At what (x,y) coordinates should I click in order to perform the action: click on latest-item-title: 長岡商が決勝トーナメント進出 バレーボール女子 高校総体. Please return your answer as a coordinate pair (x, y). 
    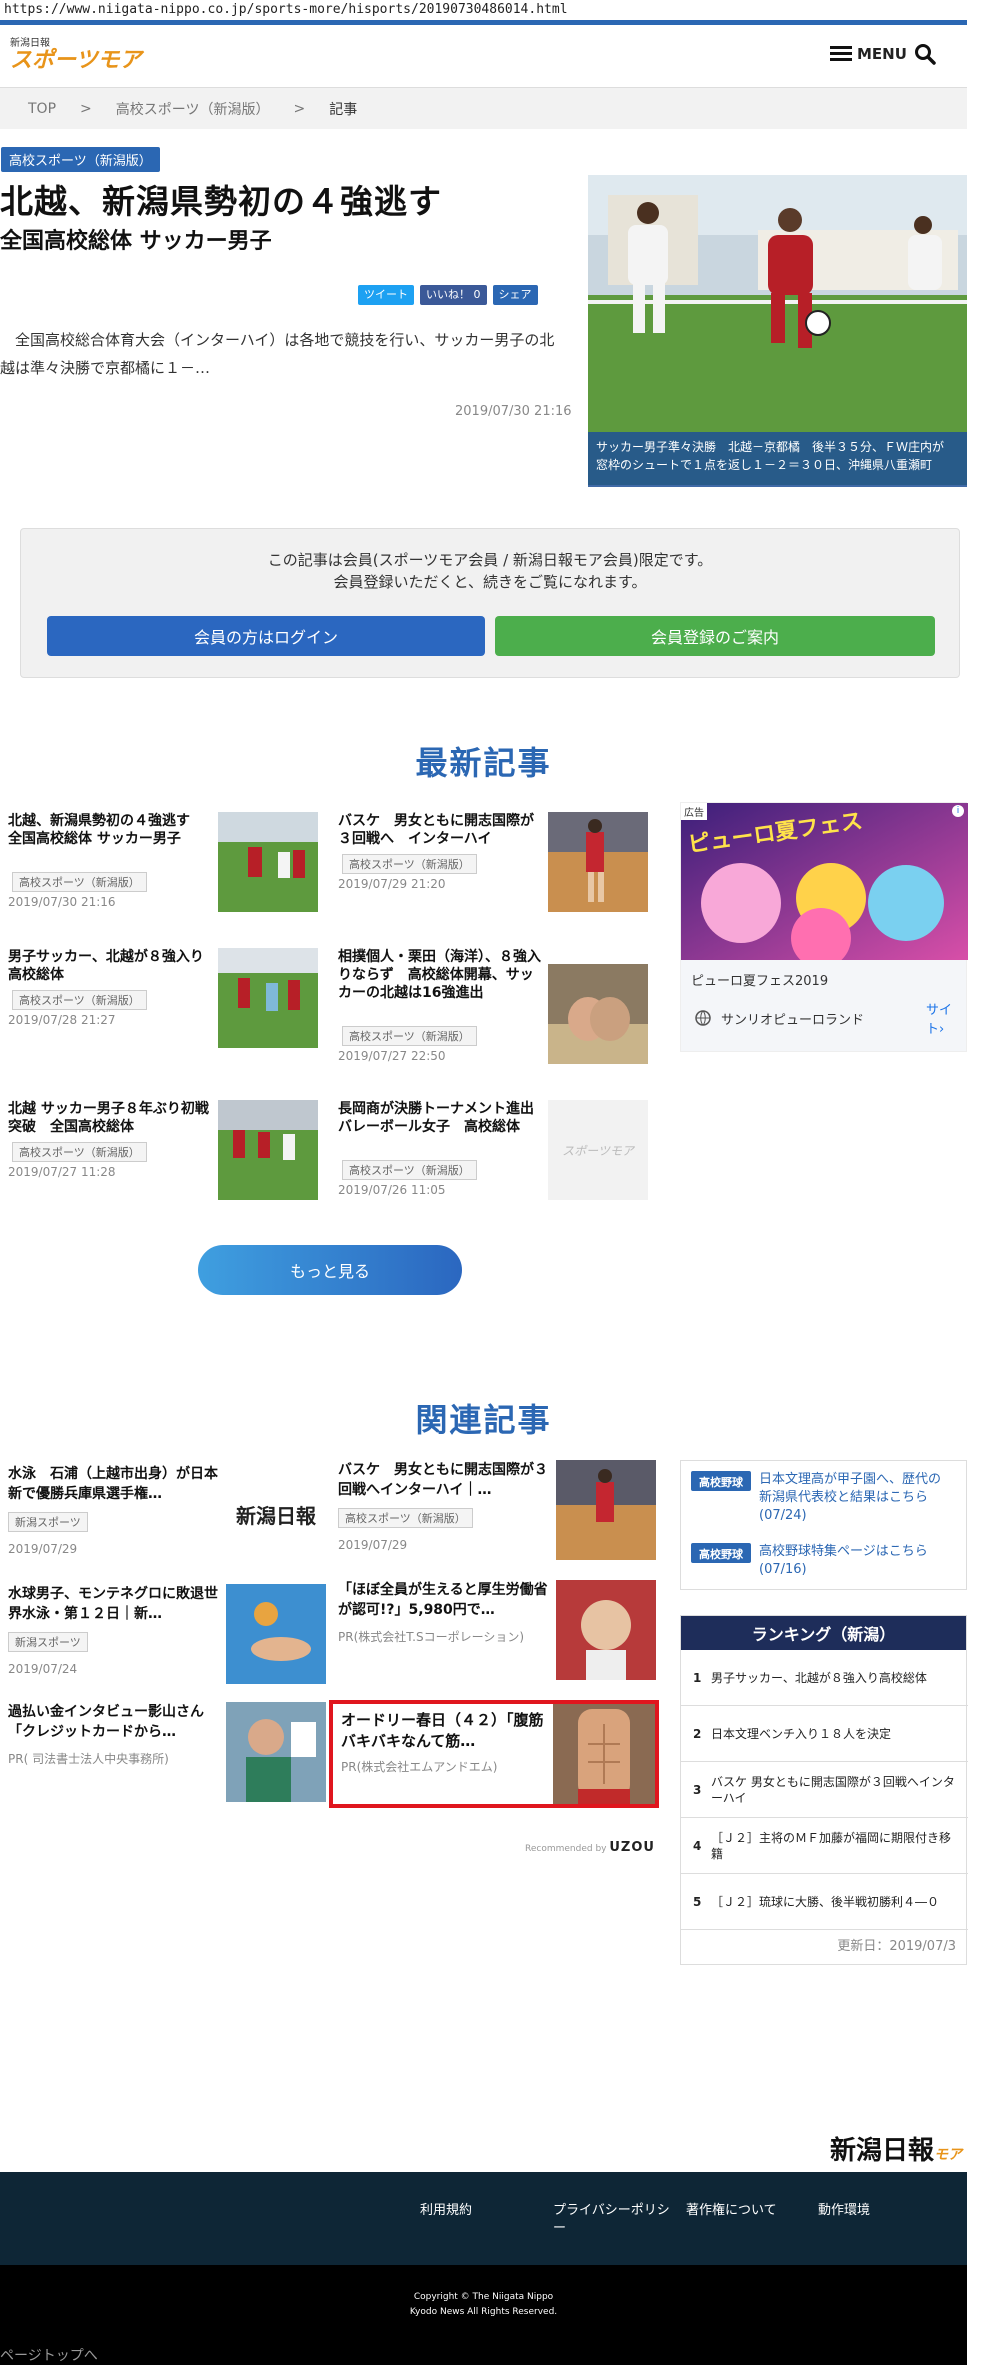
    Looking at the image, I should click on (443, 1118).